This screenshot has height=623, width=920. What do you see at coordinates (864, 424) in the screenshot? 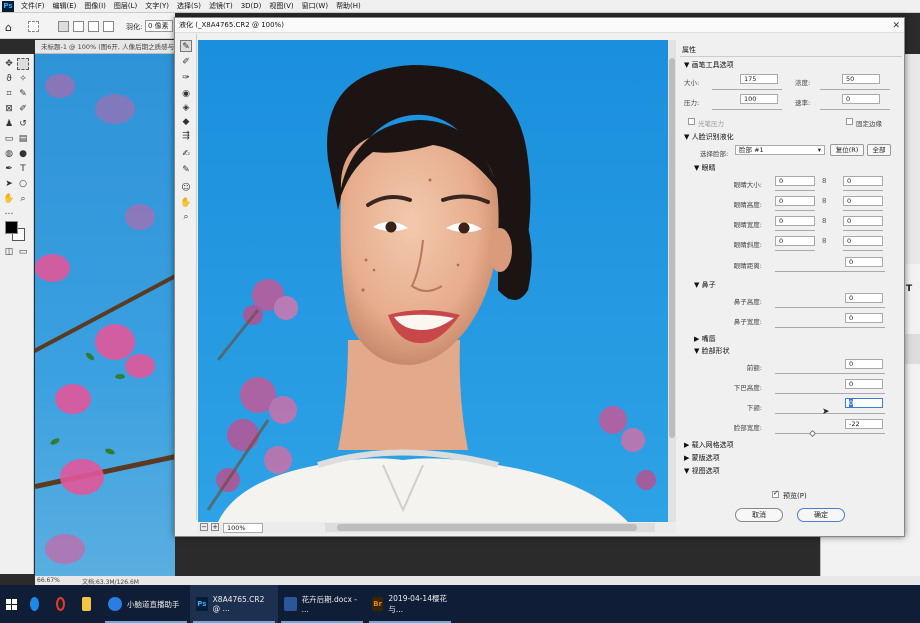
I see `face-width-input: -22` at bounding box center [864, 424].